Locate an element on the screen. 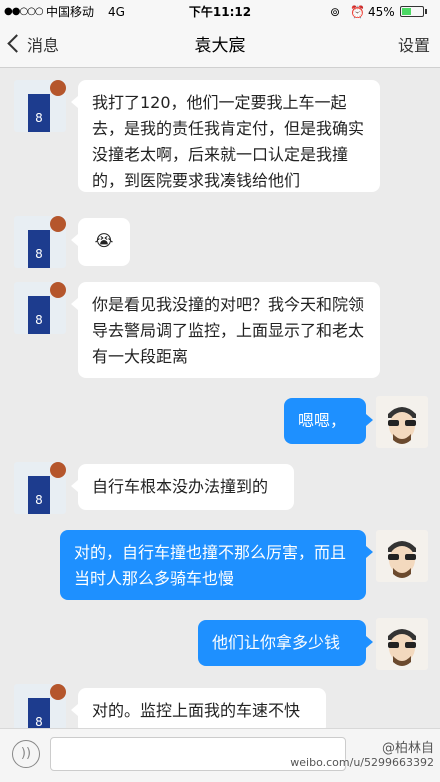 The image size is (440, 782). navigation-bar: 消息 袁大宸 设置 is located at coordinates (220, 46).